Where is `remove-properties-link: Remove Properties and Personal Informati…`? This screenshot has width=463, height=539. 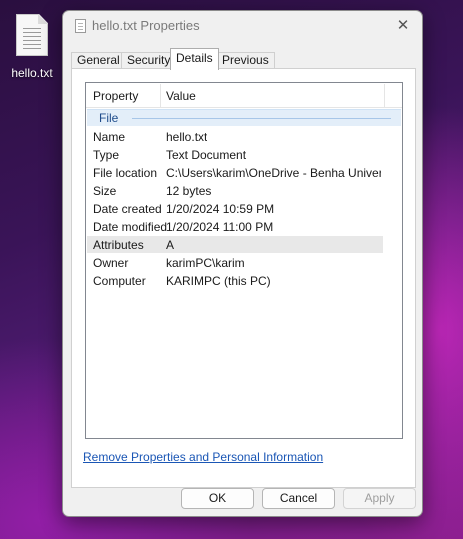 remove-properties-link: Remove Properties and Personal Informati… is located at coordinates (203, 457).